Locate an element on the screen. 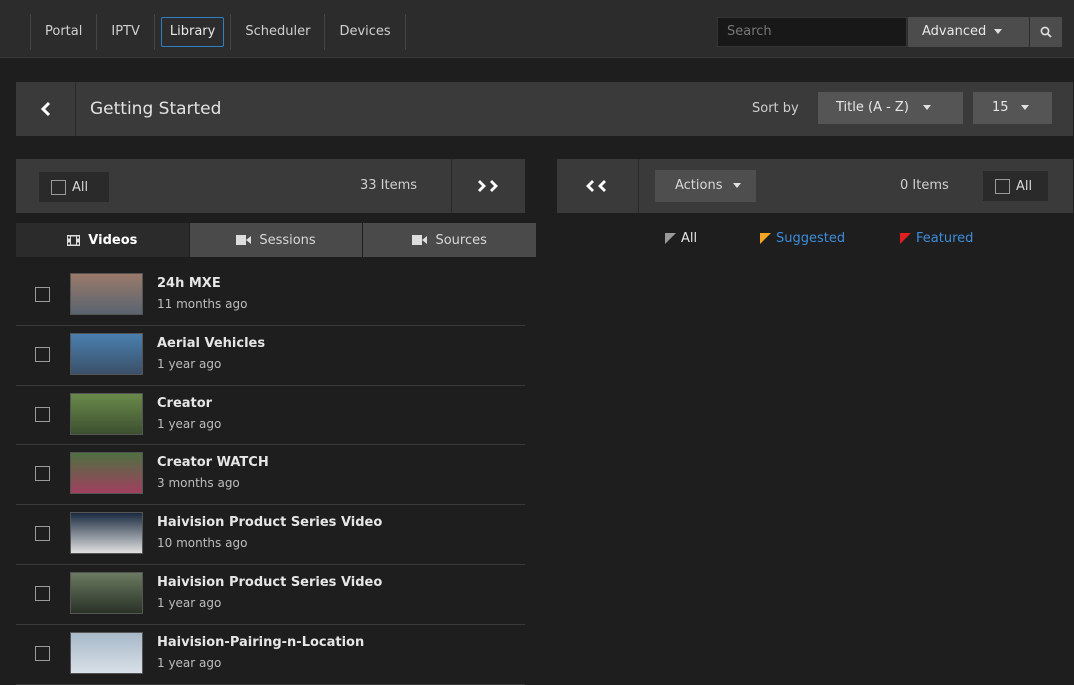 The height and width of the screenshot is (685, 1074). tab-sources: Sources is located at coordinates (450, 240).